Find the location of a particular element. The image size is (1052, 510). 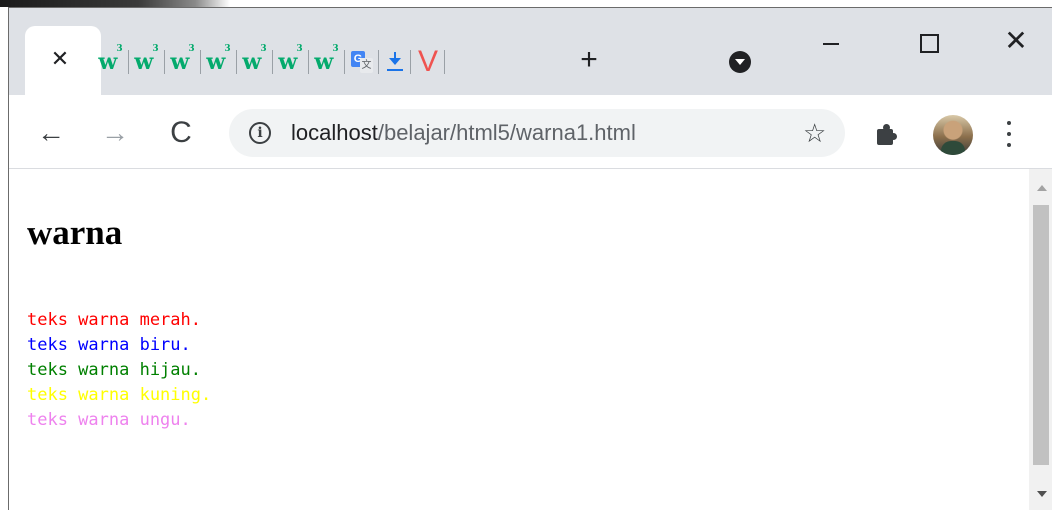

new-tab-button: + is located at coordinates (589, 60).